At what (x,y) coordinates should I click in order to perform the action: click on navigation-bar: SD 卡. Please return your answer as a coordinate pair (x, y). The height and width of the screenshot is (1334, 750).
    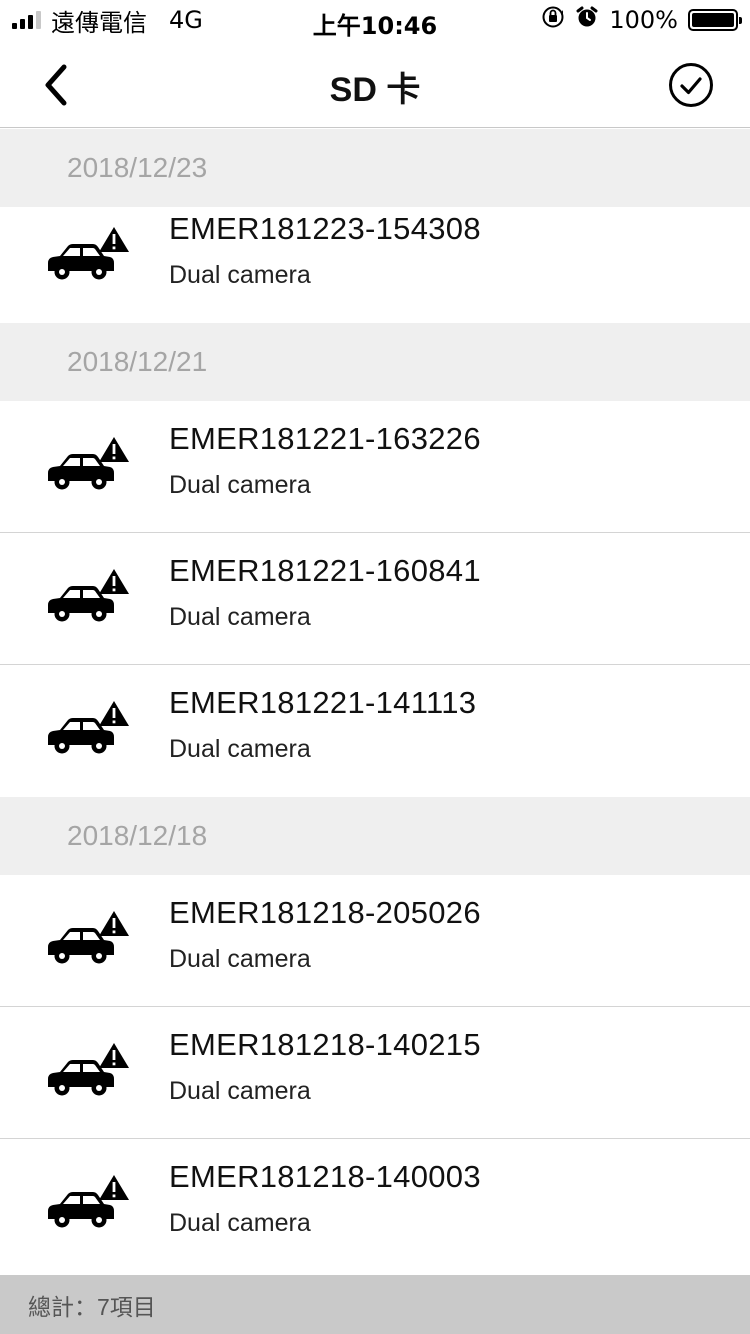
    Looking at the image, I should click on (375, 84).